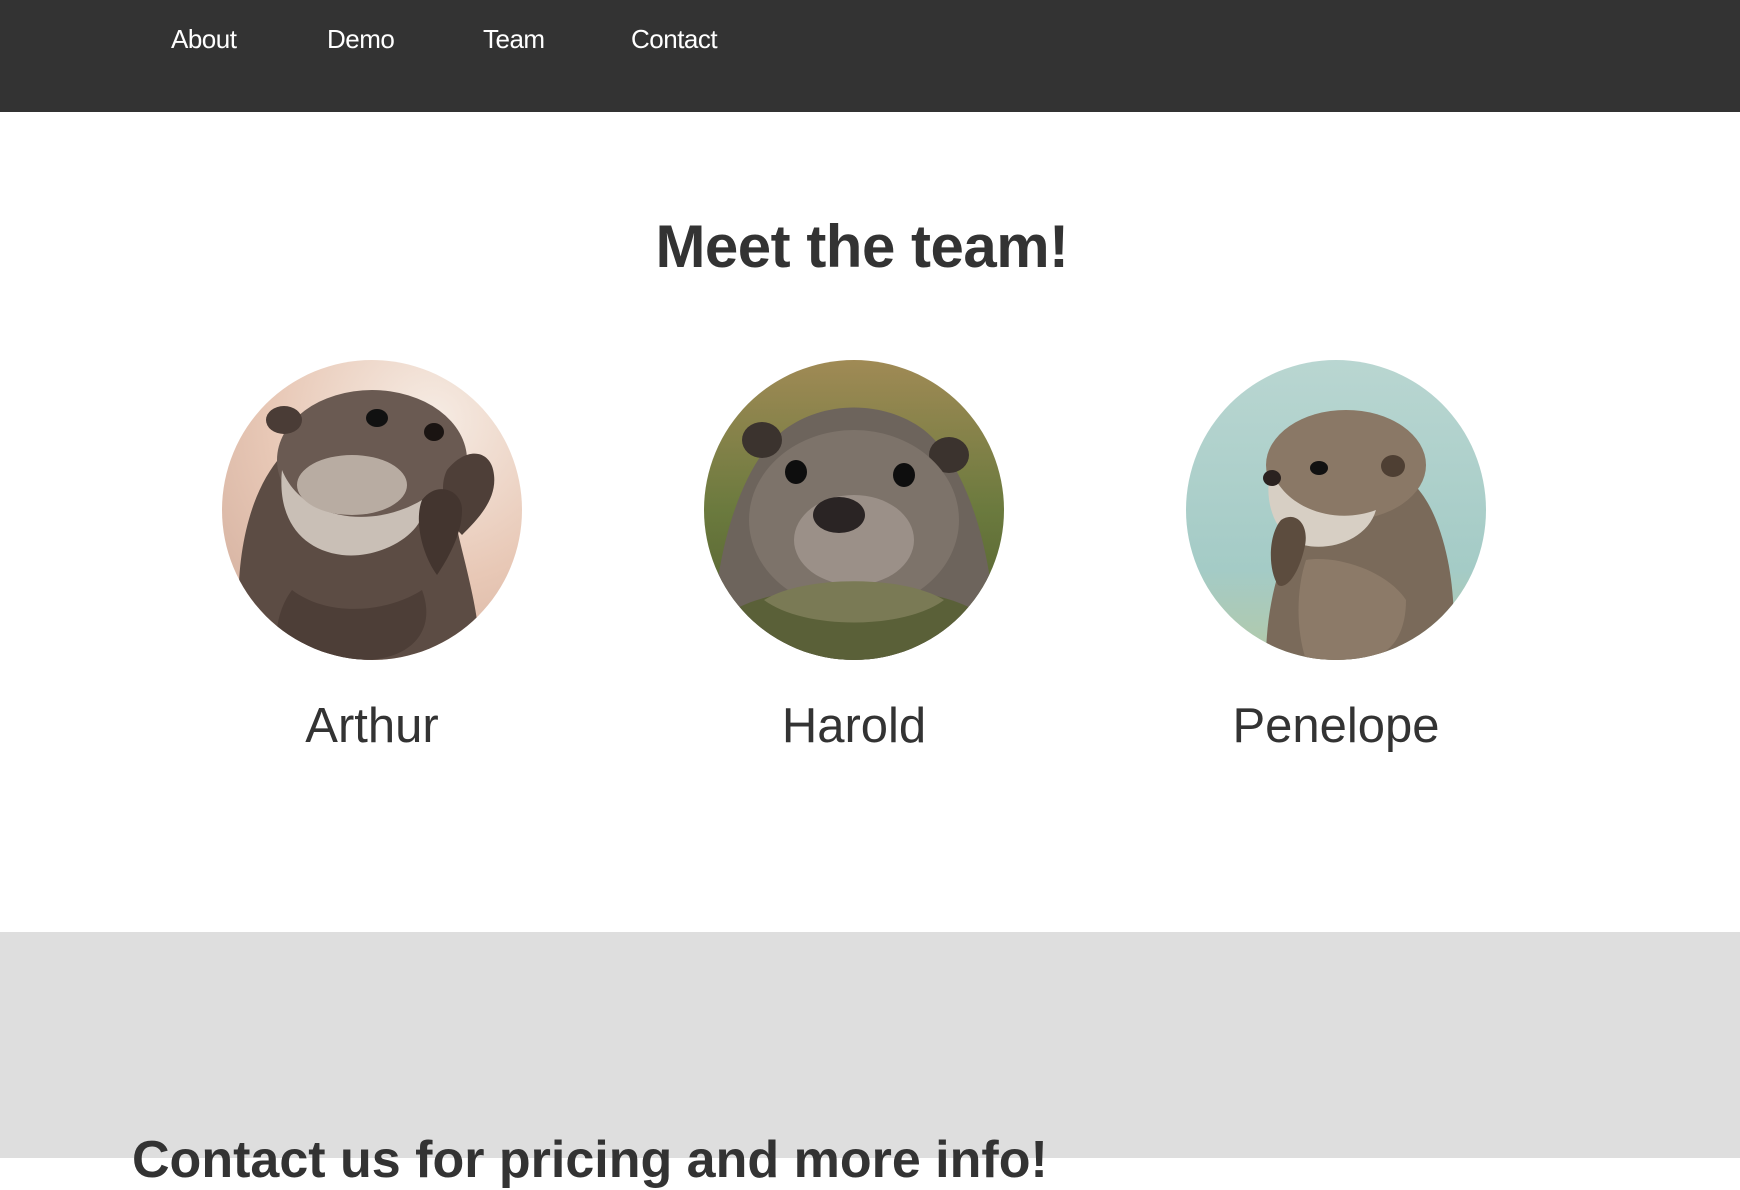 The width and height of the screenshot is (1740, 1190). Describe the element at coordinates (862, 246) in the screenshot. I see `team-heading: Meet the team!` at that location.